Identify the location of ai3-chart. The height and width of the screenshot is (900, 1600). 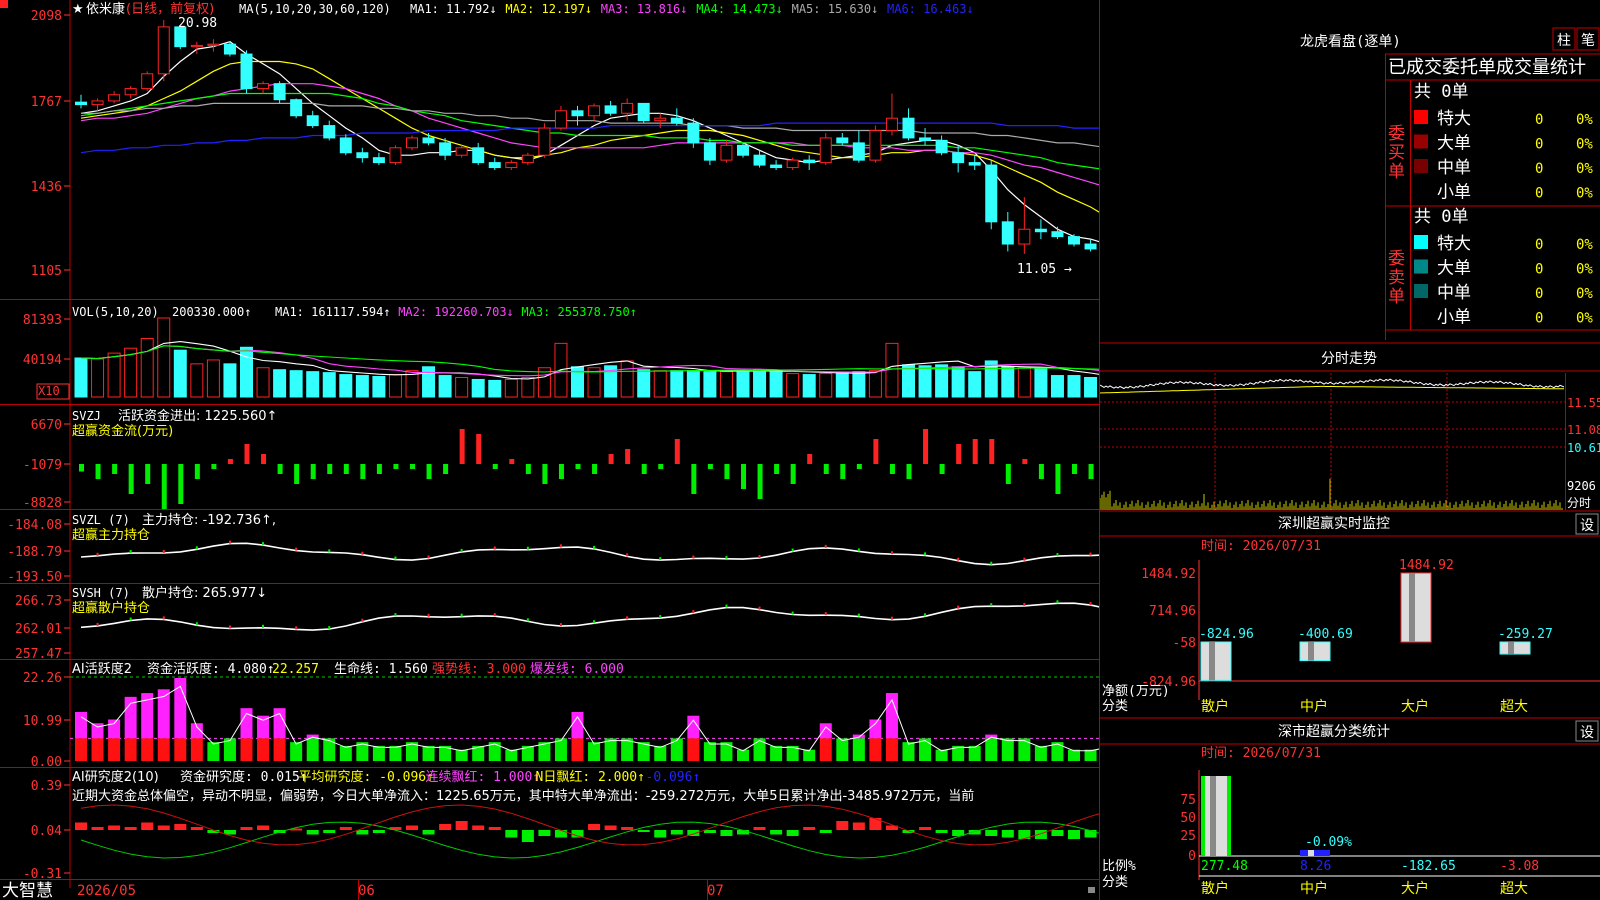
(611, 831).